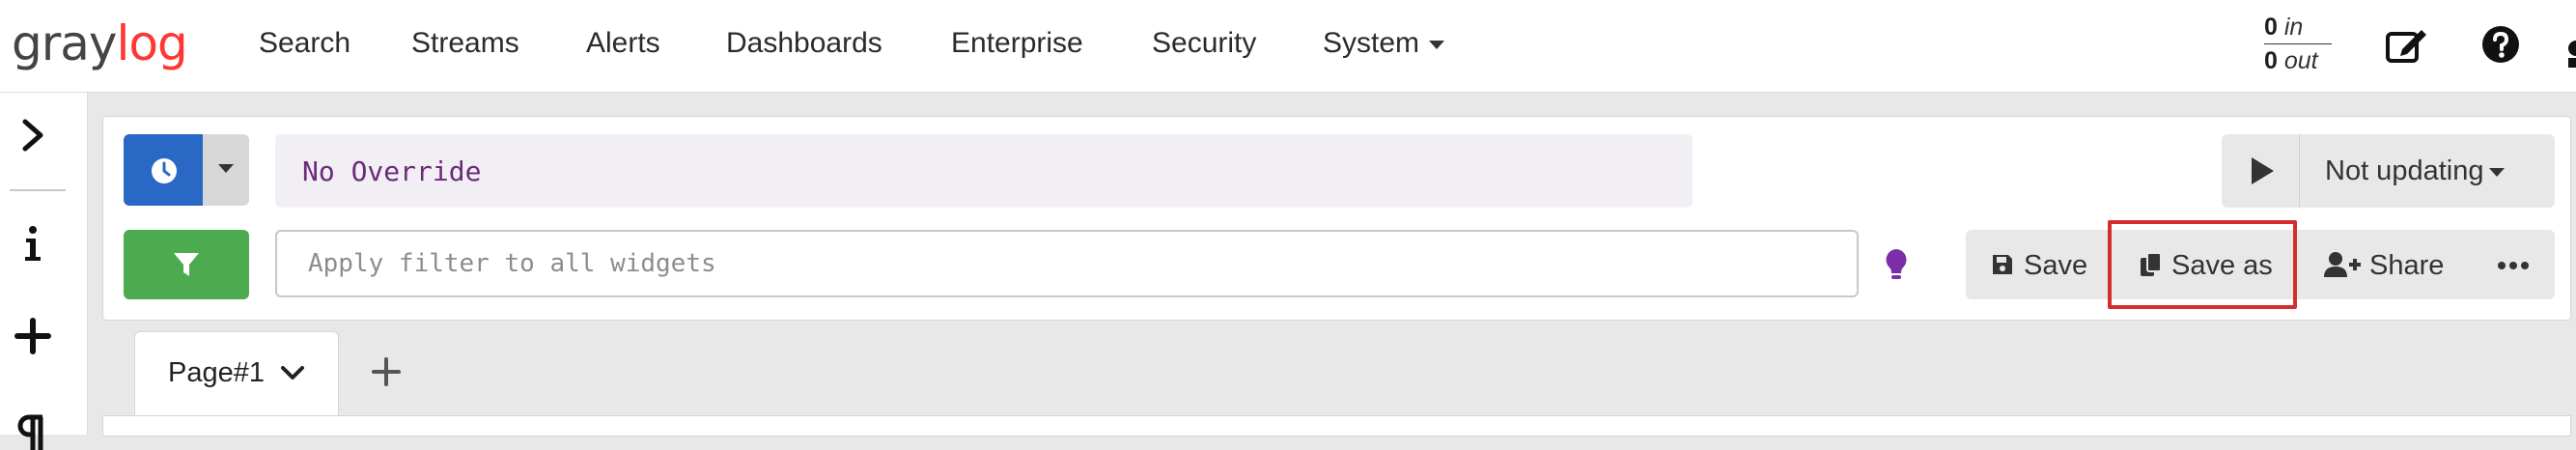  Describe the element at coordinates (1897, 264) in the screenshot. I see `lightbulb-icon` at that location.